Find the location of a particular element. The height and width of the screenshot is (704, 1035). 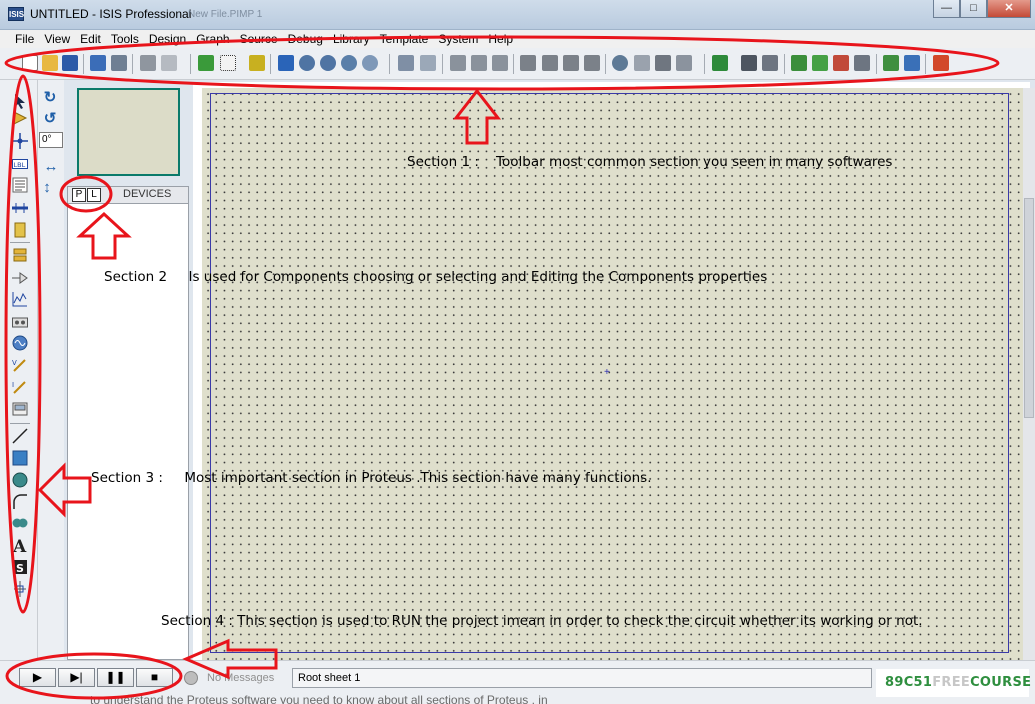

package-tool-icon is located at coordinates (663, 63).